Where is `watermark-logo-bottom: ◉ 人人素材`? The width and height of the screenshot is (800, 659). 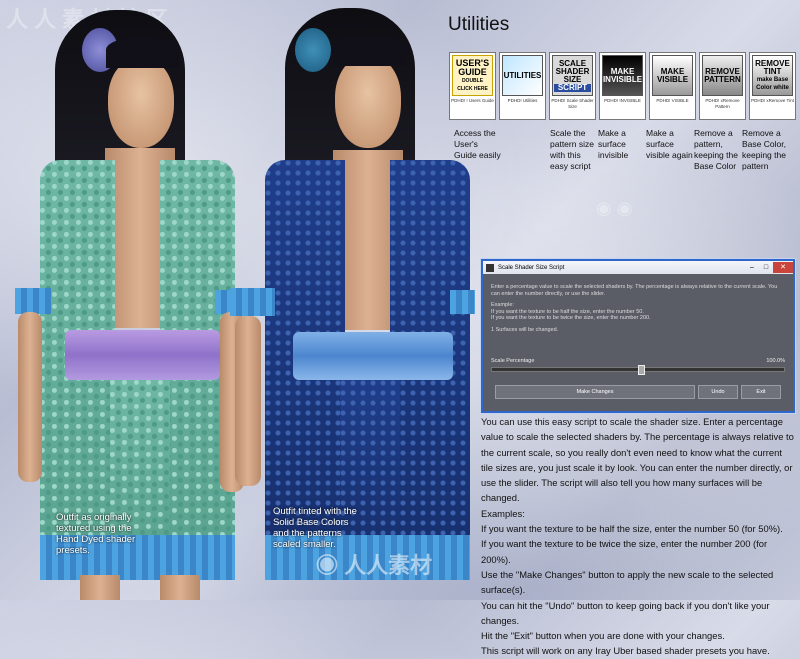
watermark-logo-bottom: ◉ 人人素材 is located at coordinates (374, 565).